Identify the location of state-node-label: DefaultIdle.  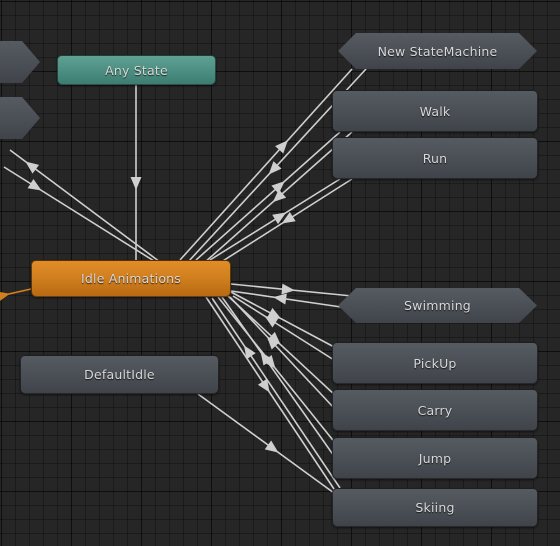
(119, 374).